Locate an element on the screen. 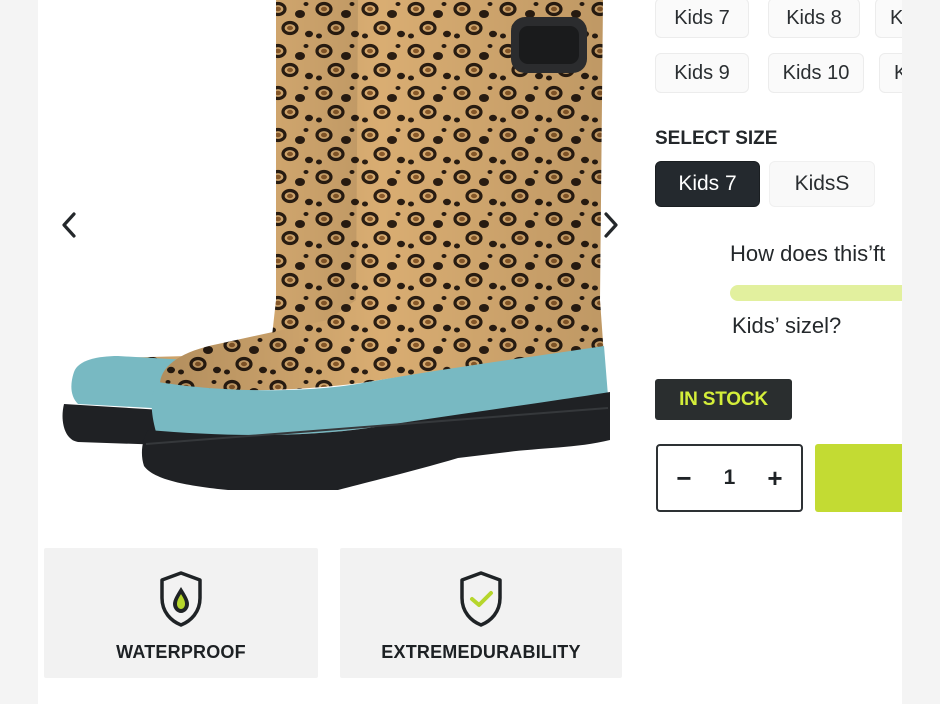 This screenshot has height=704, width=940. add-to-cart-button is located at coordinates (858, 478).